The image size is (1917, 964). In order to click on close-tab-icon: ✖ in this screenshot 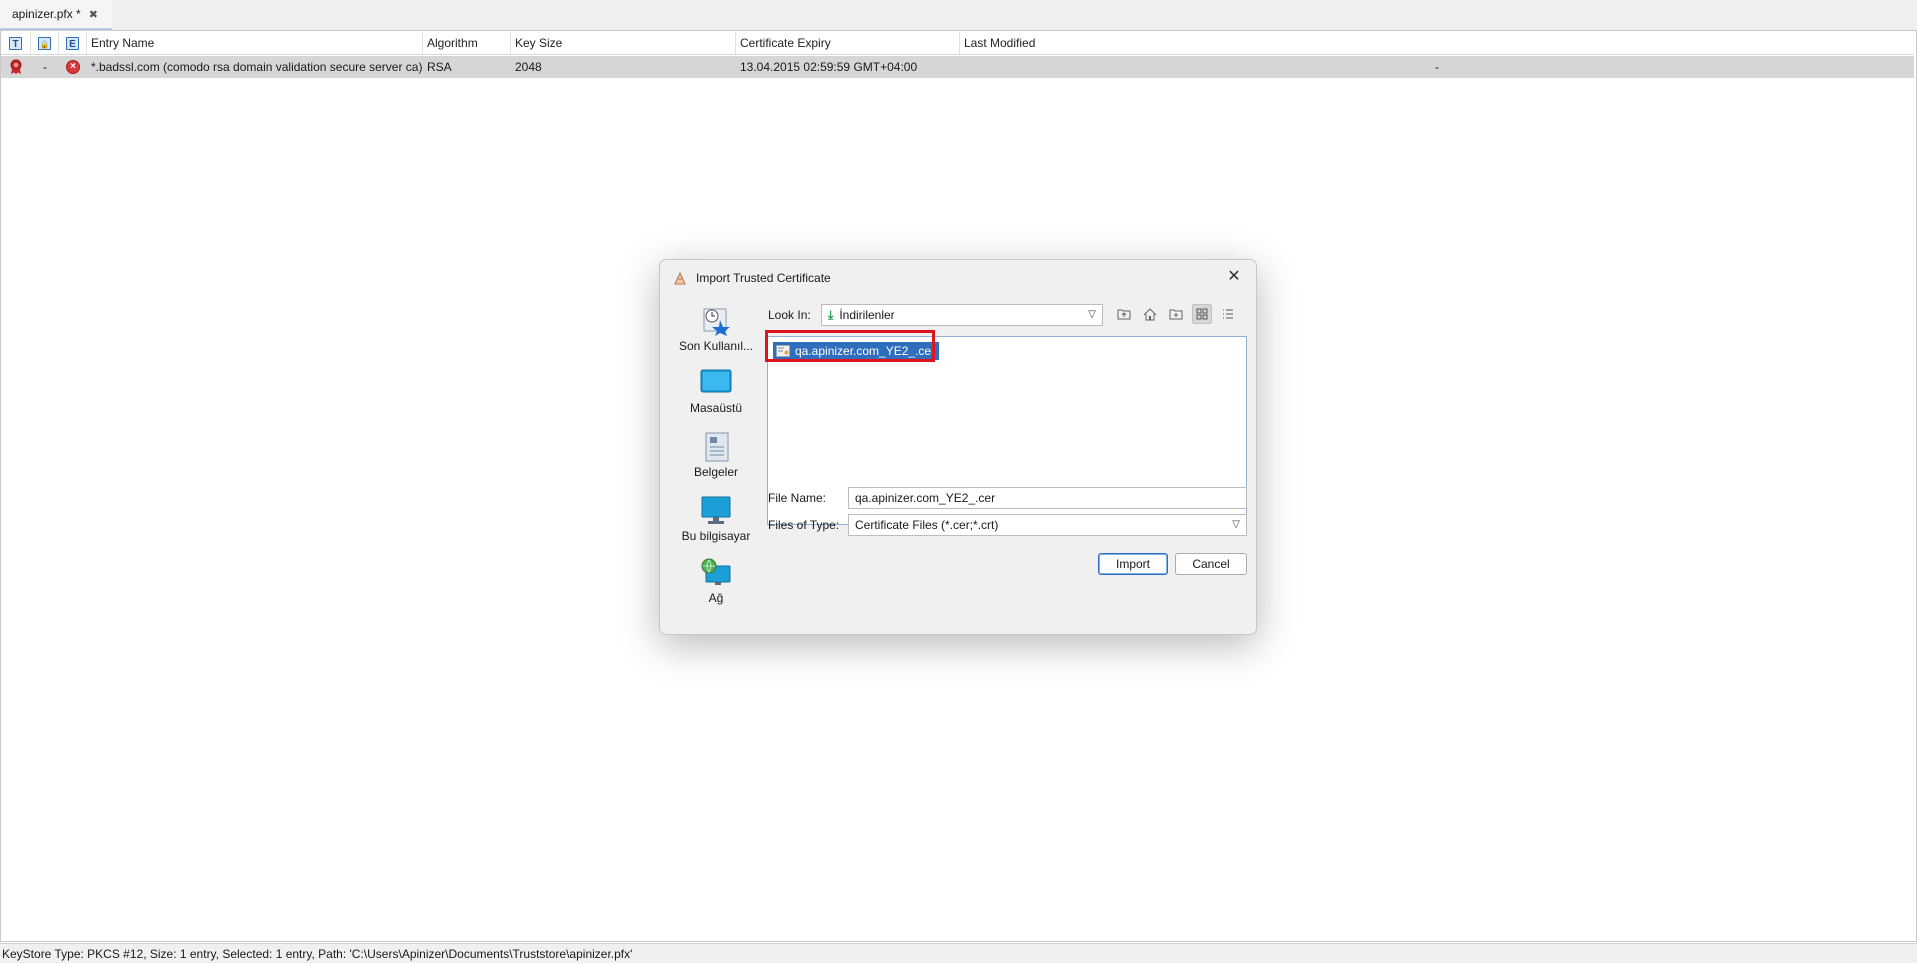, I will do `click(93, 14)`.